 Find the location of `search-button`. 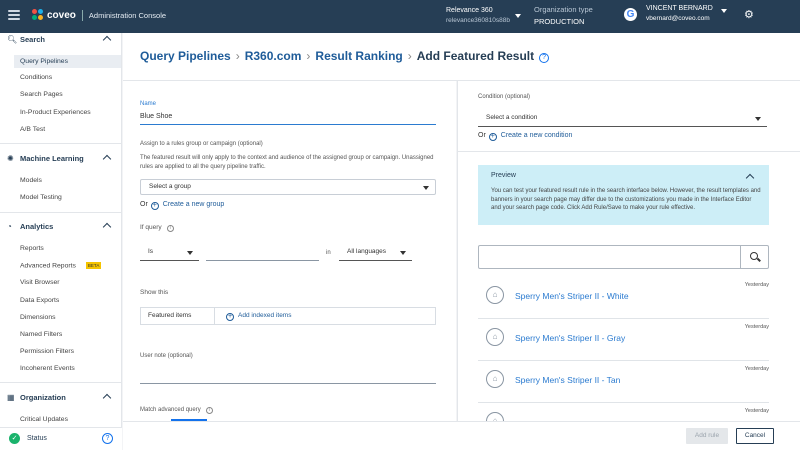

search-button is located at coordinates (754, 257).